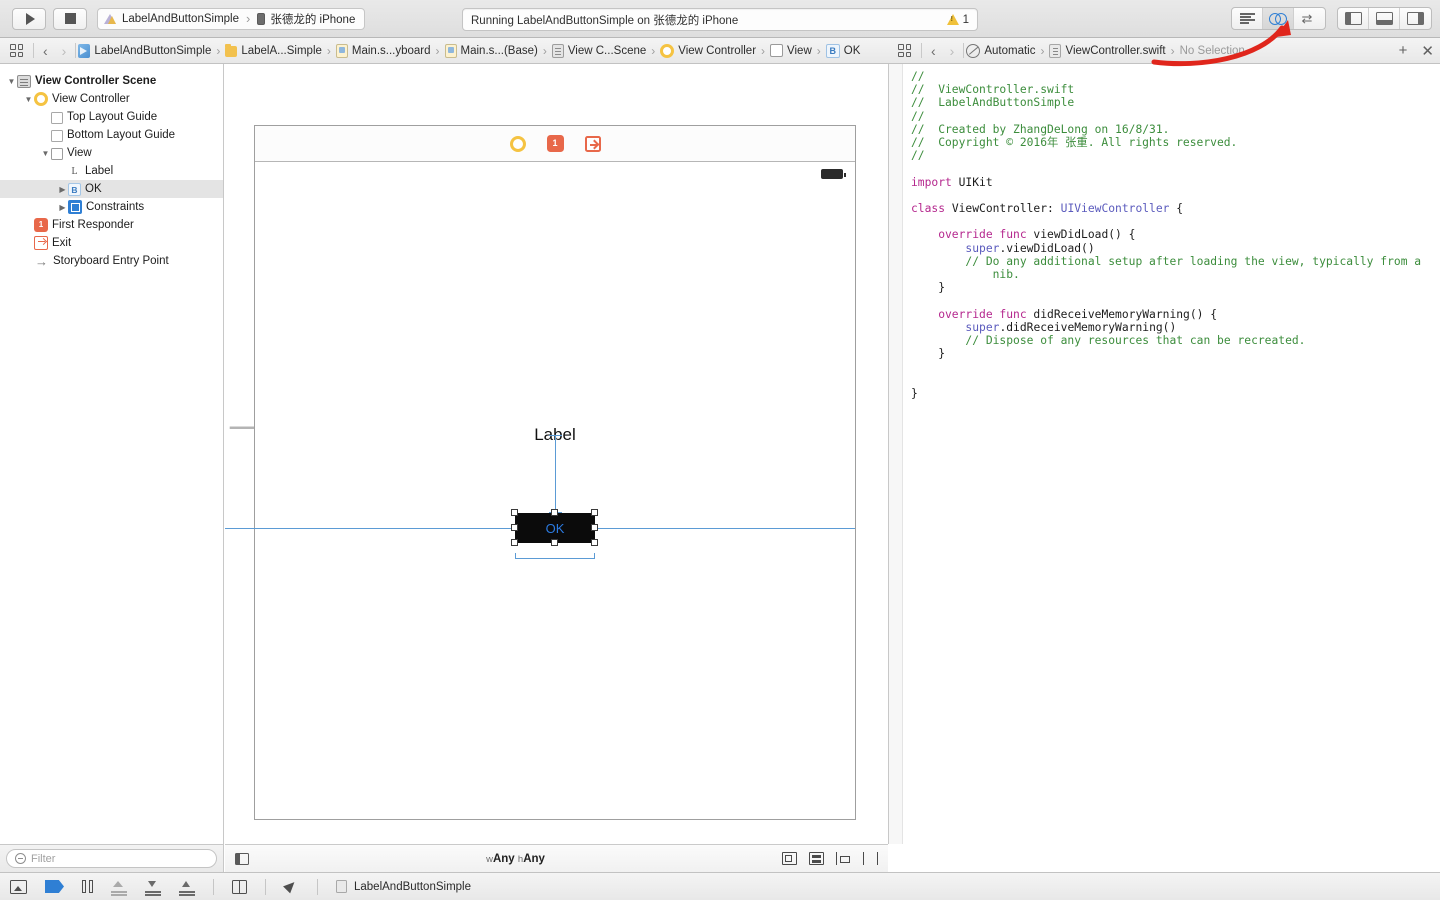  I want to click on align-icon, so click(816, 858).